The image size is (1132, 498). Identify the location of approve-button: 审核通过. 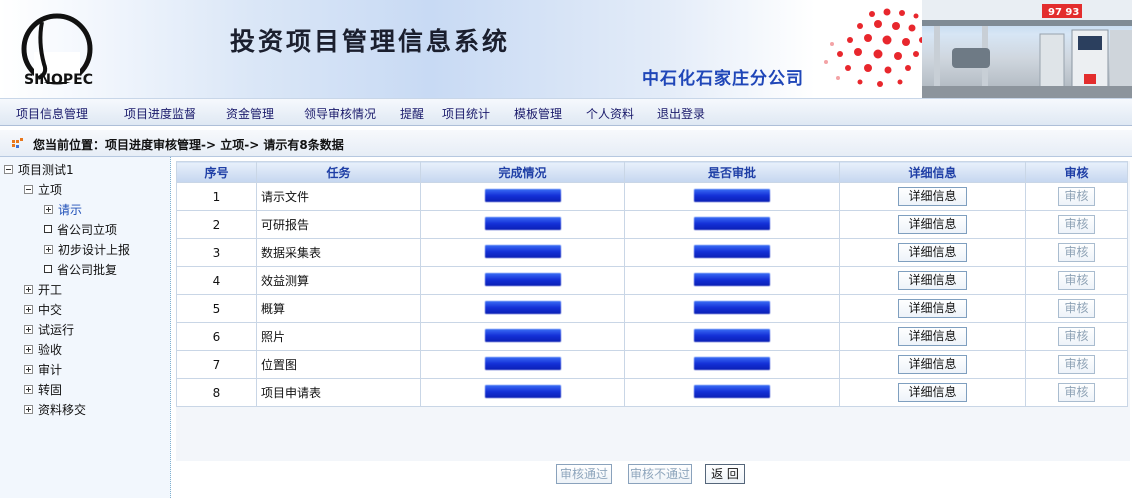
(584, 474).